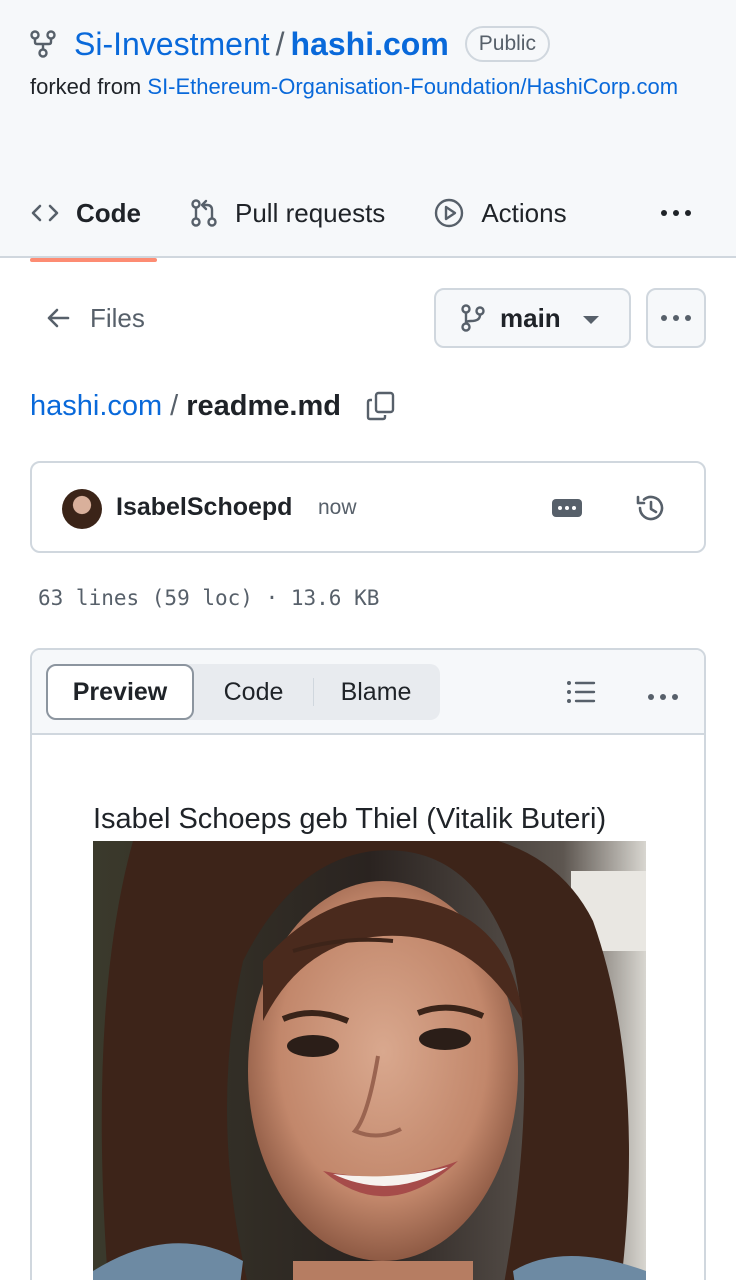 Image resolution: width=736 pixels, height=1280 pixels. Describe the element at coordinates (108, 212) in the screenshot. I see `tab-code-label: Code` at that location.